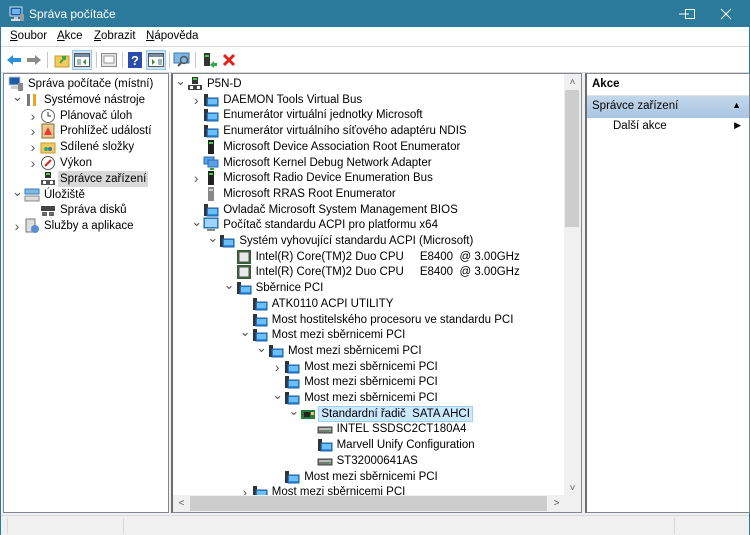 Image resolution: width=750 pixels, height=535 pixels. What do you see at coordinates (93, 210) in the screenshot?
I see `console-tree-item-label: Správa disků` at bounding box center [93, 210].